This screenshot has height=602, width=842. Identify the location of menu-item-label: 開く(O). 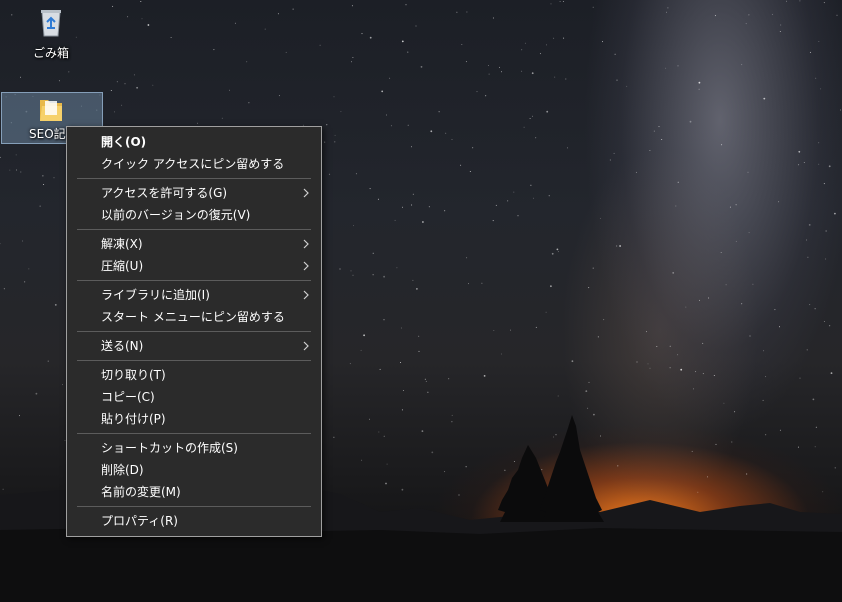
(124, 142).